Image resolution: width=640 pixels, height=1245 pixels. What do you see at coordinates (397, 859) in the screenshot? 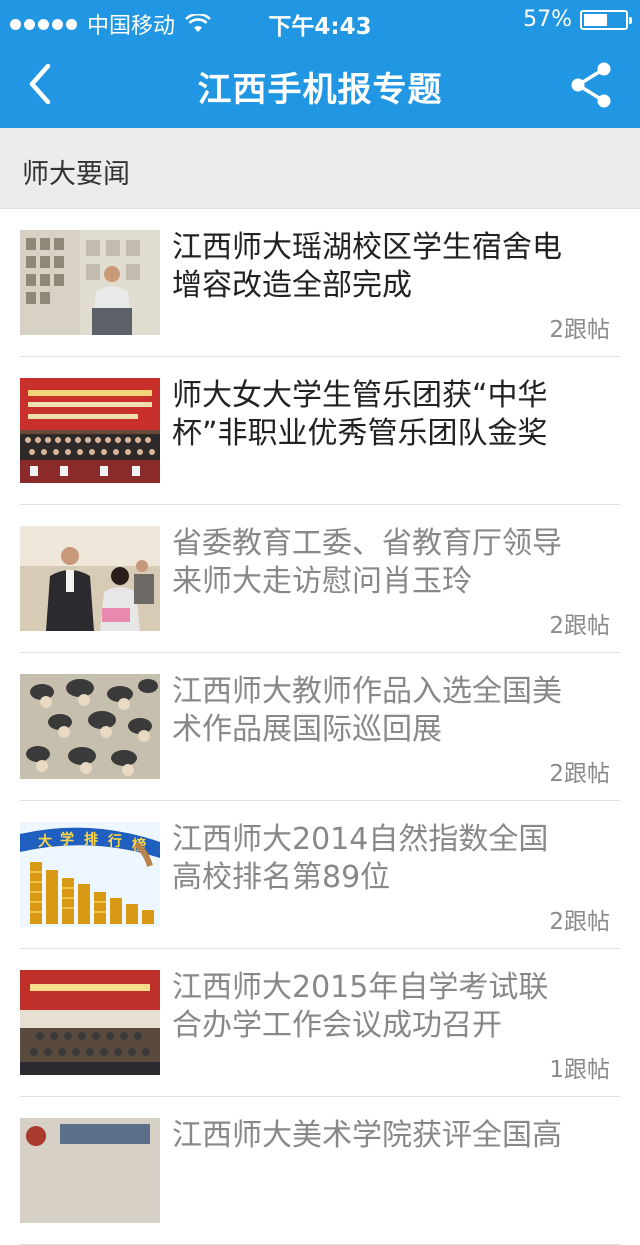
I see `article-title: 江西师大2014自然指数全国 高校排名第89位` at bounding box center [397, 859].